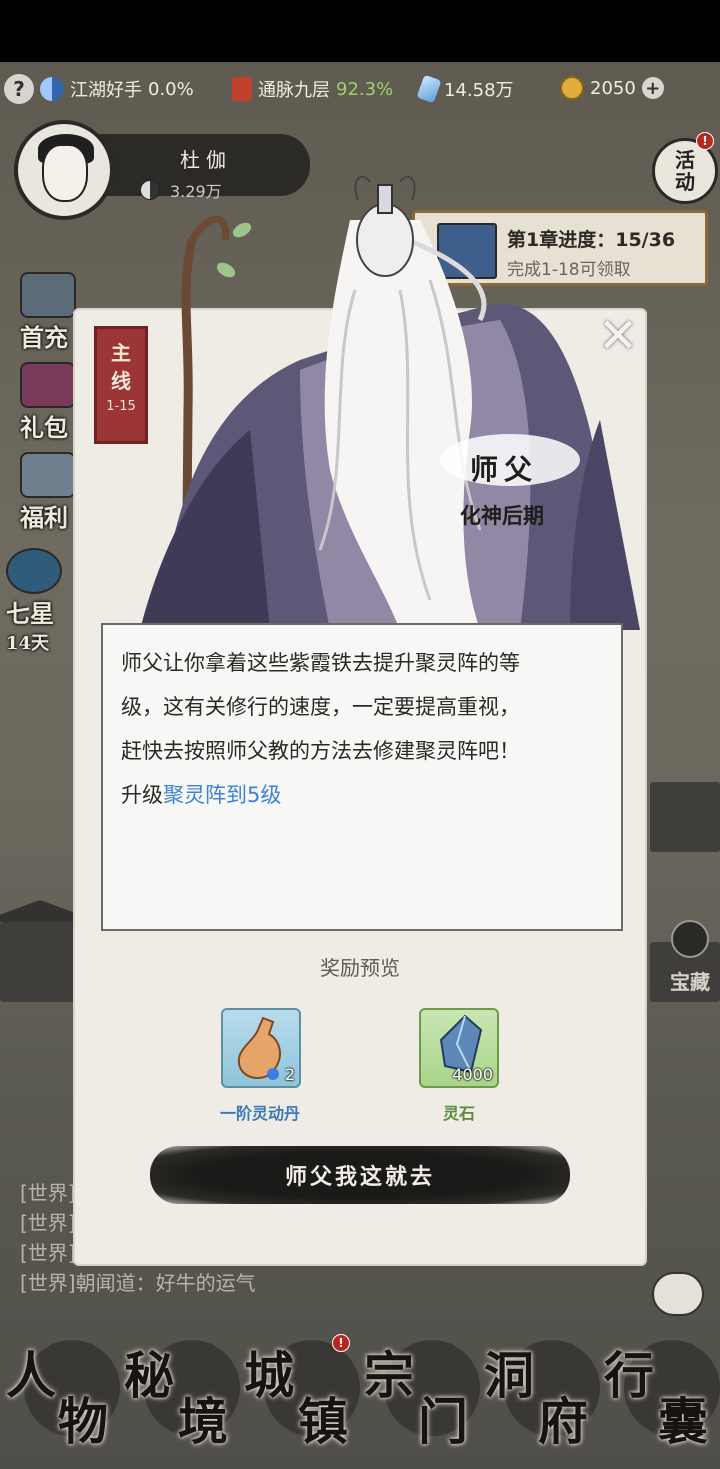 The image size is (720, 1469). I want to click on cultivation-display: 通脉九层 92.3%, so click(312, 89).